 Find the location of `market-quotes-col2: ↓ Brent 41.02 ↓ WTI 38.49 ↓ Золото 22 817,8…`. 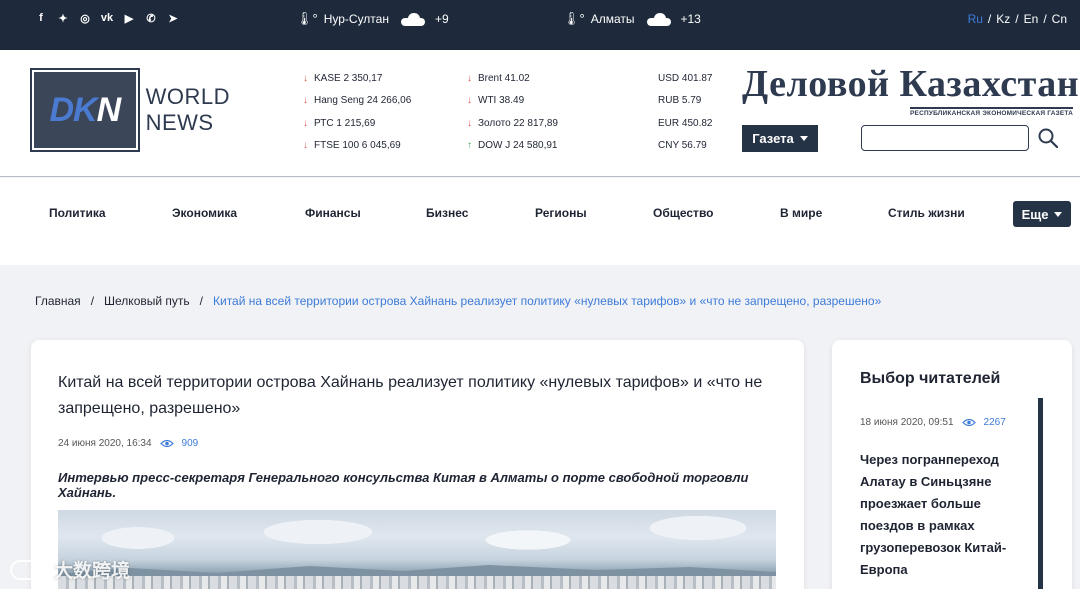

market-quotes-col2: ↓ Brent 41.02 ↓ WTI 38.49 ↓ Золото 22 817,8… is located at coordinates (512, 116).